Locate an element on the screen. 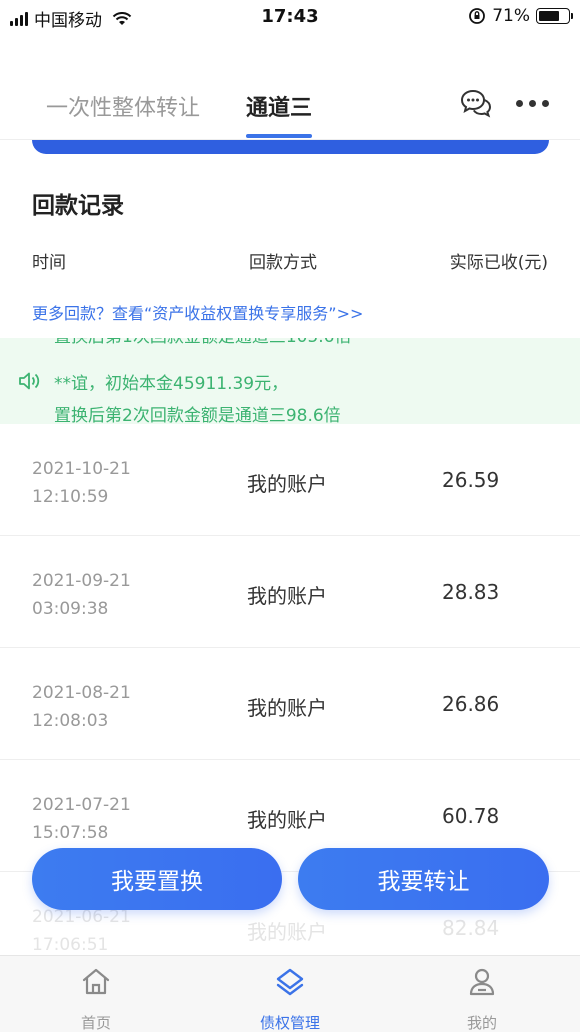  record-datetime: 2021-10-21 12:10:59 is located at coordinates (81, 483).